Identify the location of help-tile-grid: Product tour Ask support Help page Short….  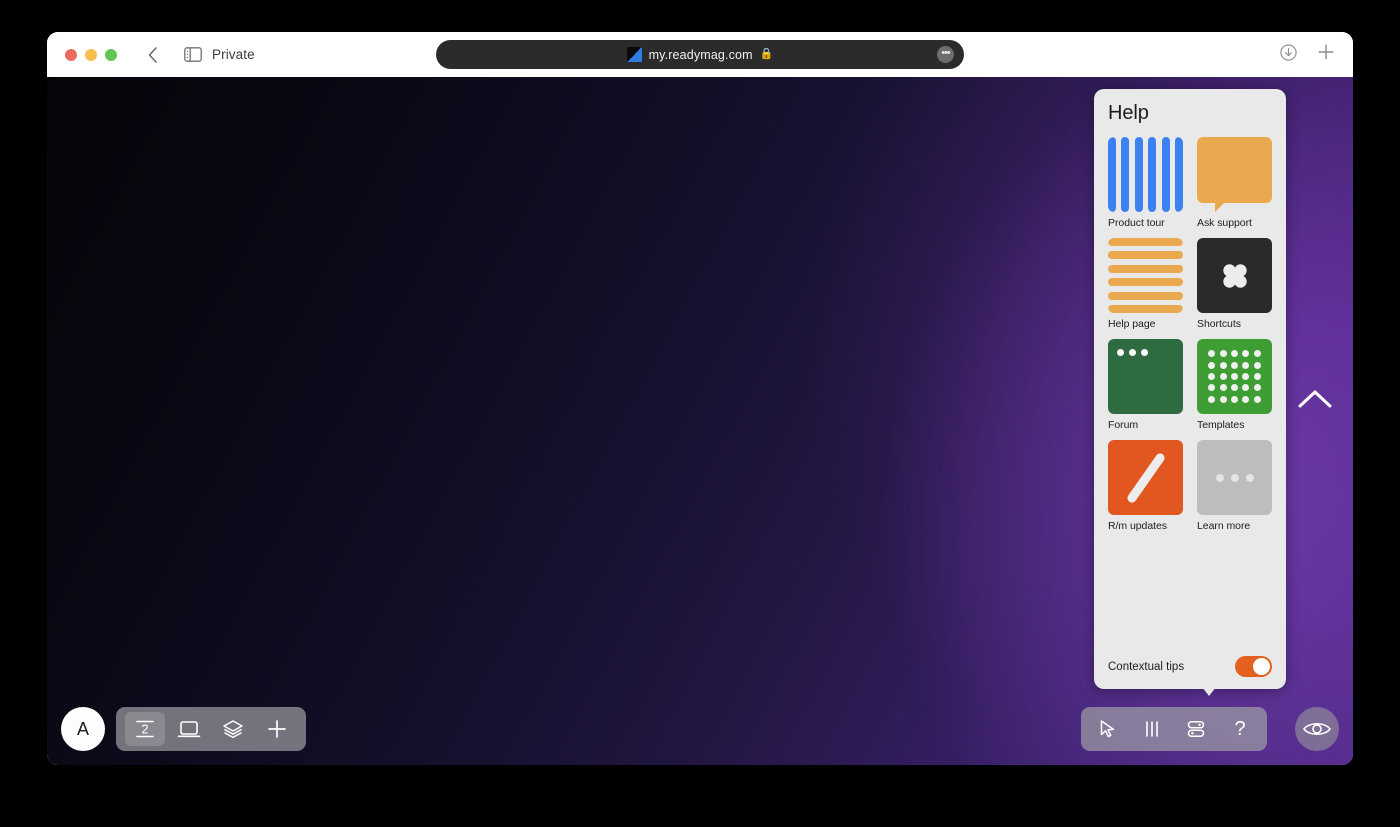
(1190, 334).